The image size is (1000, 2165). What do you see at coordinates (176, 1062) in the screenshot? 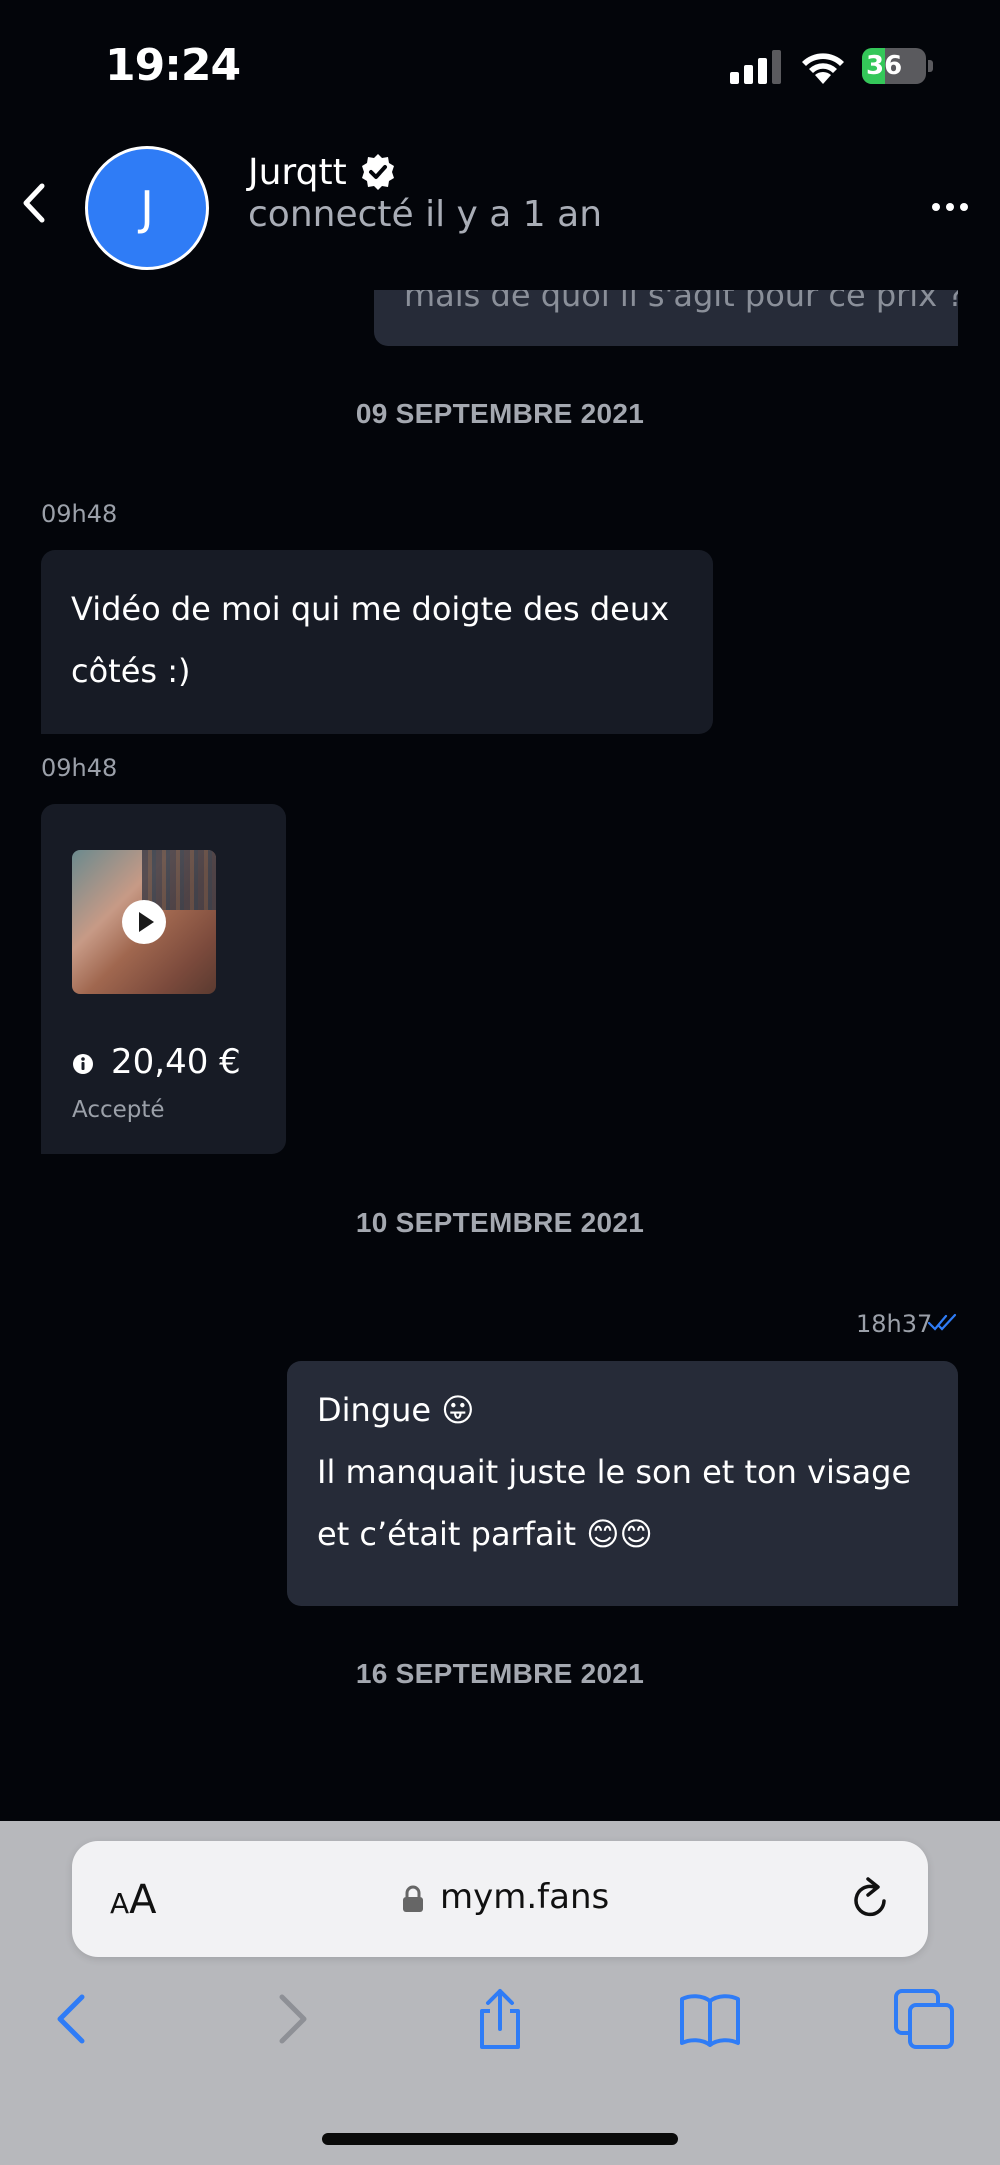
I see `media-price: 20,40 €` at bounding box center [176, 1062].